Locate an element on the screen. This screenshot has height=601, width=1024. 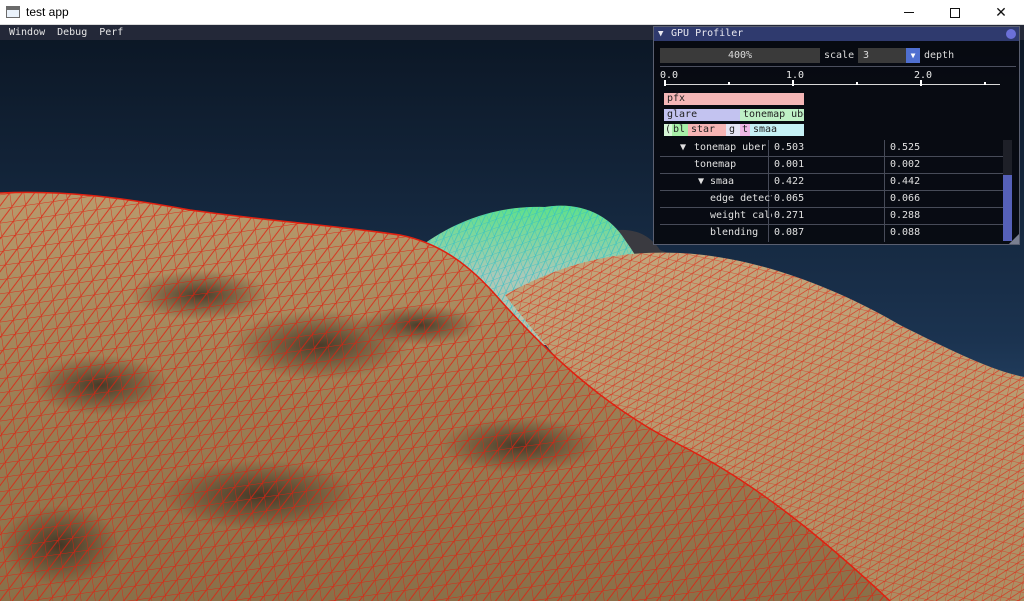
menu-perf: Perf is located at coordinates (111, 32).